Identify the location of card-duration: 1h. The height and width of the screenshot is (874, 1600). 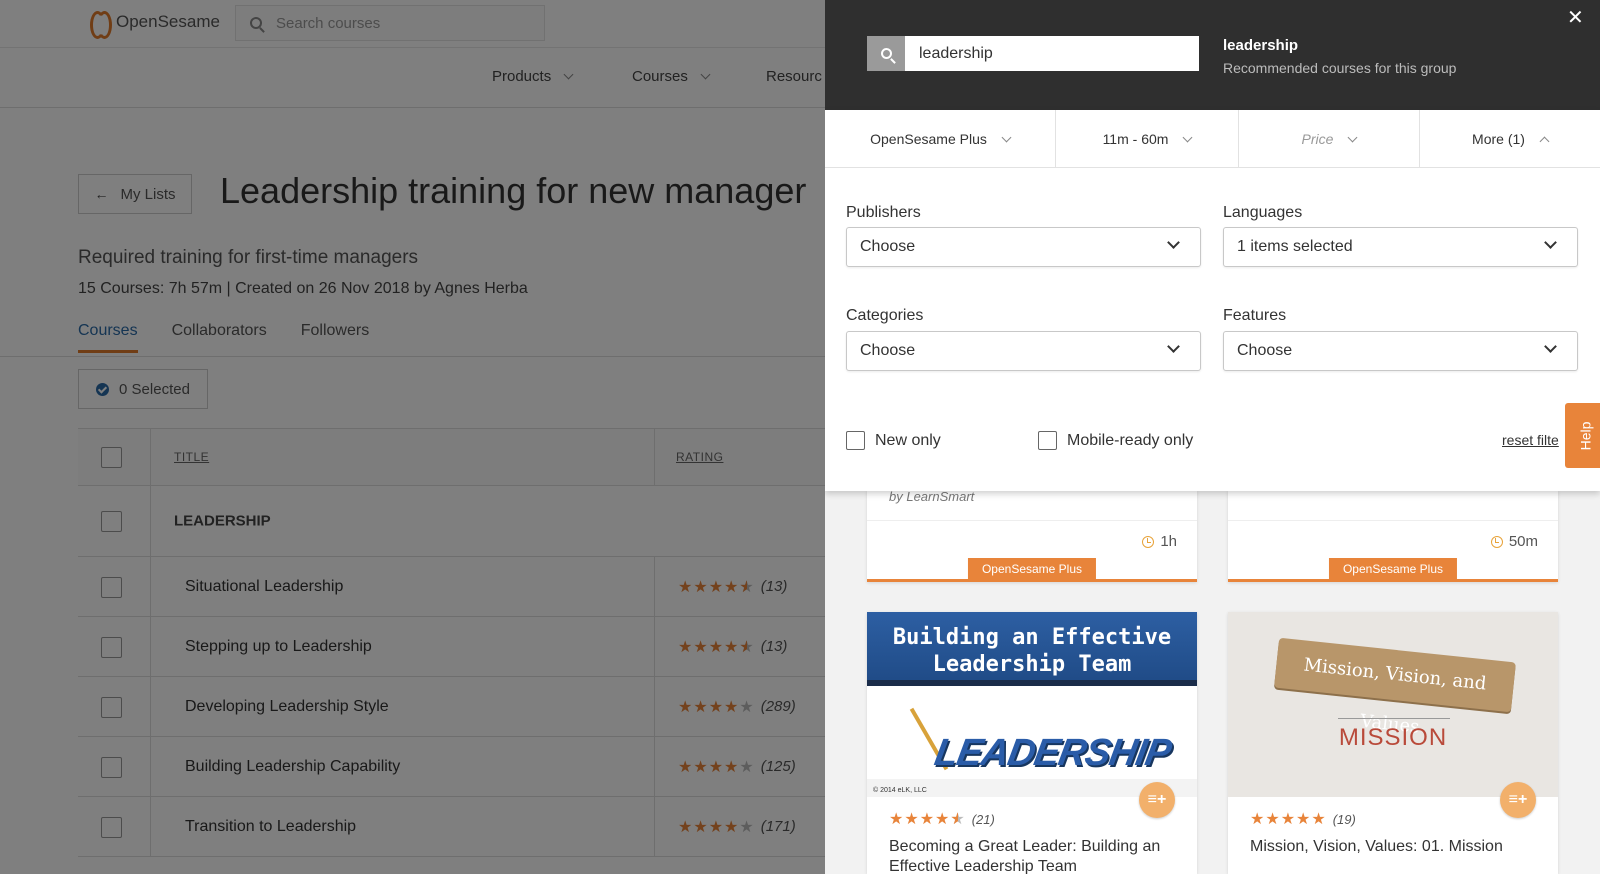
(1159, 541).